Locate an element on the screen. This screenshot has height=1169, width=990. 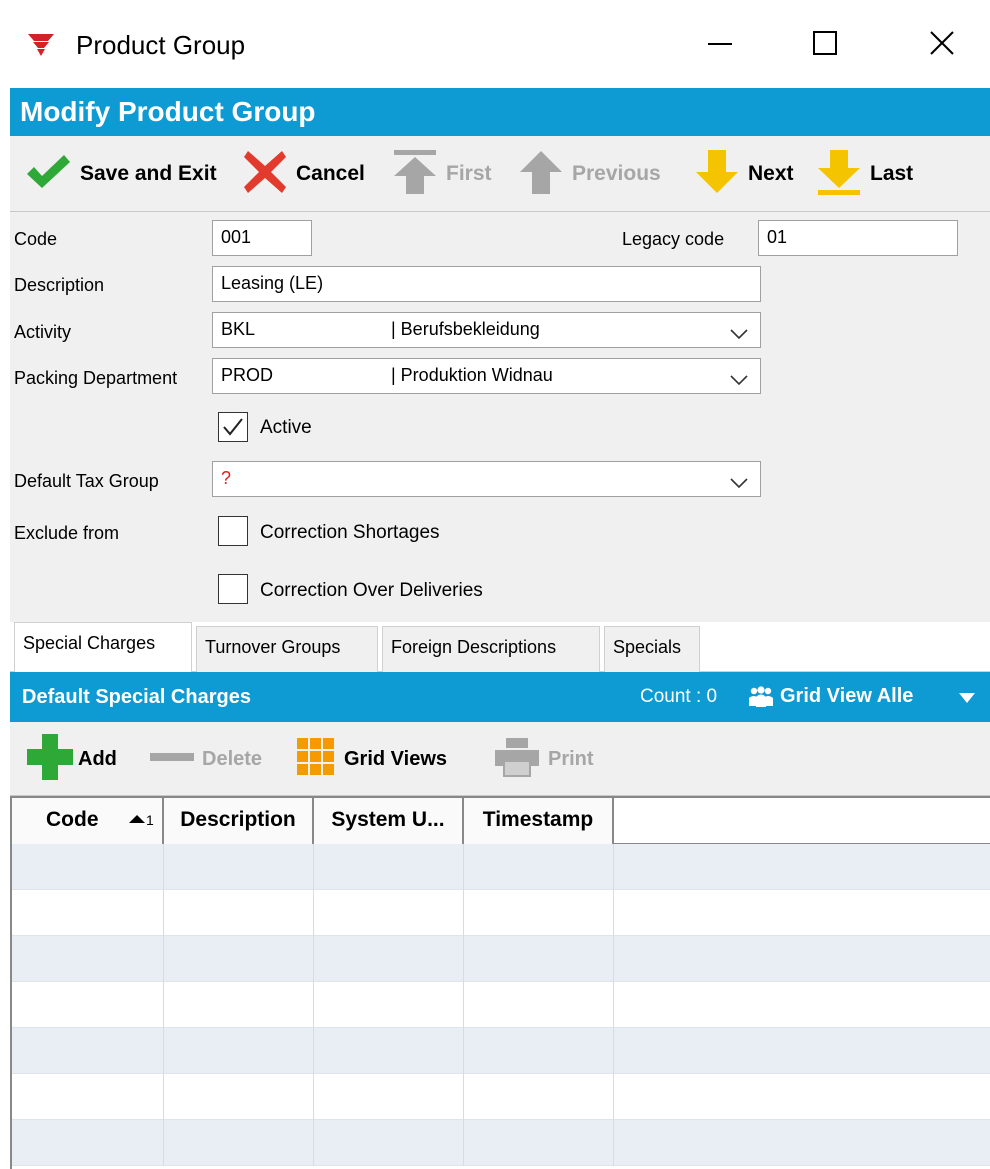
packing-department-code: PROD is located at coordinates (247, 375).